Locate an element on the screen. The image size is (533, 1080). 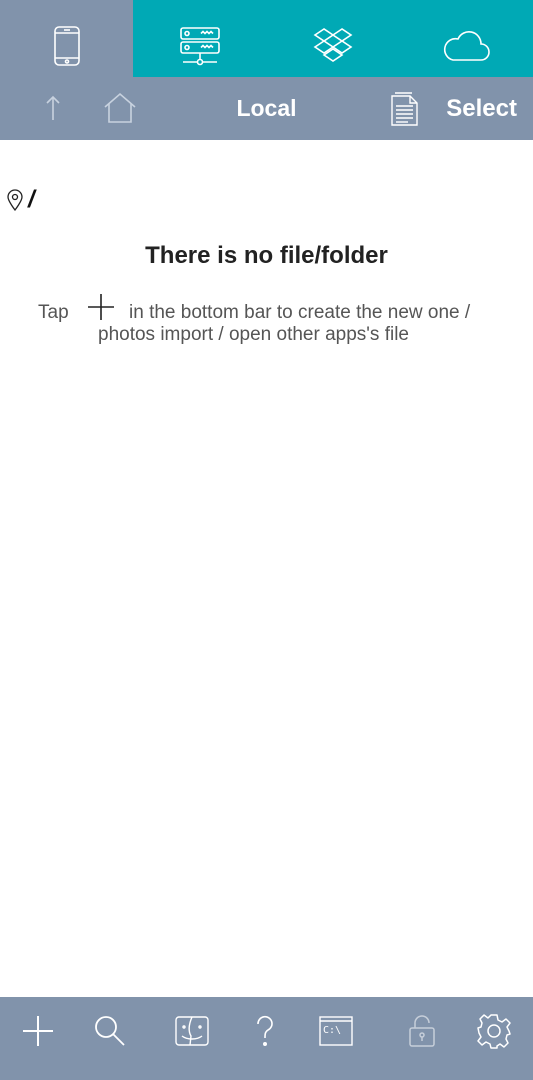
select-button: Select is located at coordinates (481, 109).